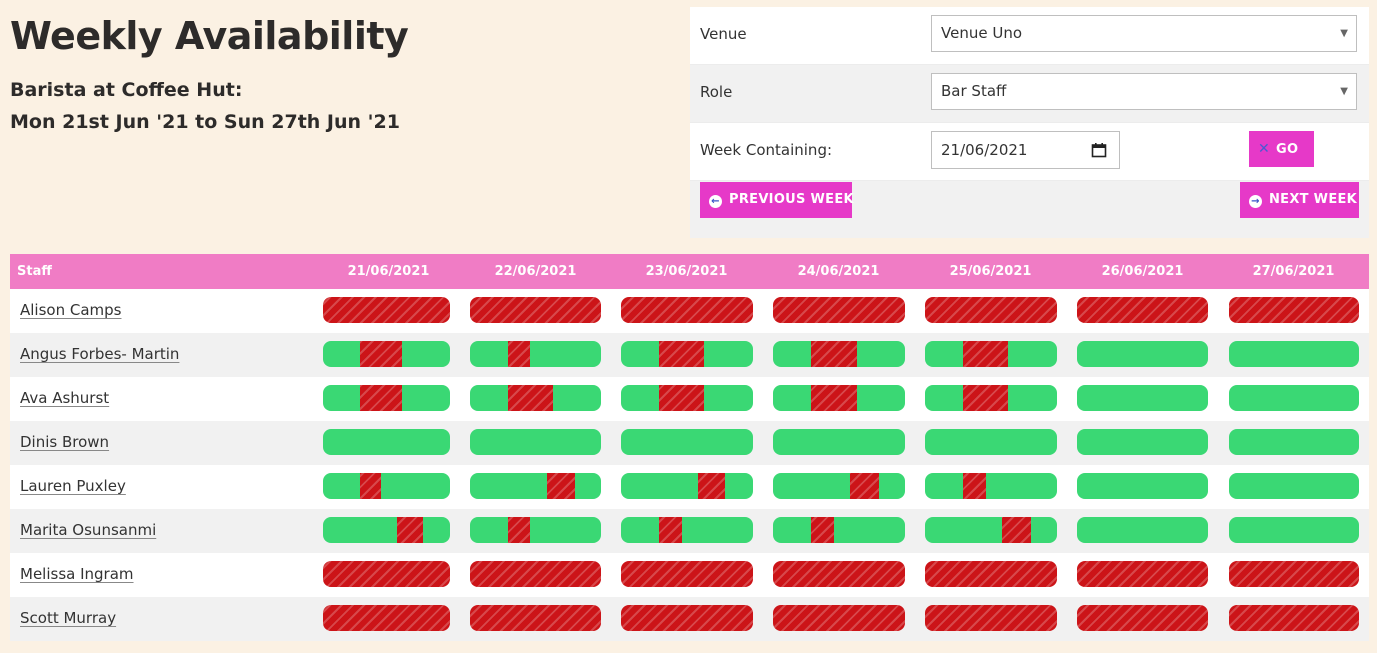 This screenshot has height=653, width=1377. What do you see at coordinates (68, 618) in the screenshot?
I see `staff-name-link: Scott Murray` at bounding box center [68, 618].